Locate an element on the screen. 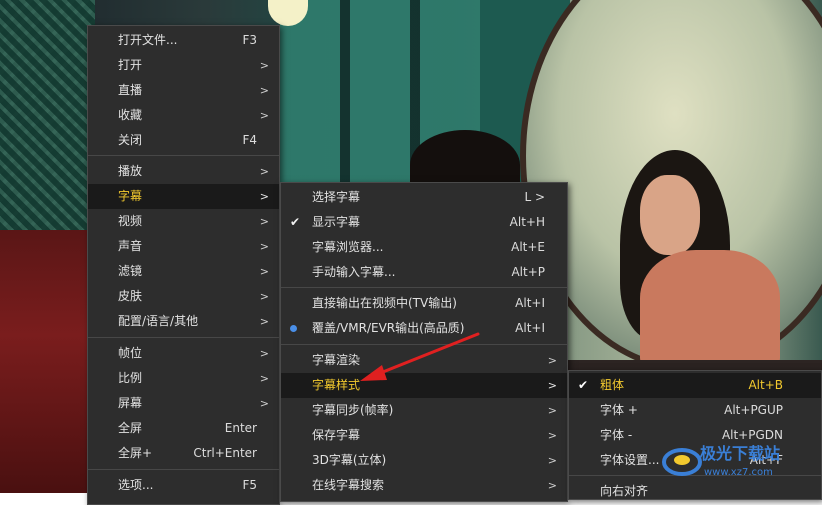  menu-item-options: 选项... F5 is located at coordinates (183, 485).